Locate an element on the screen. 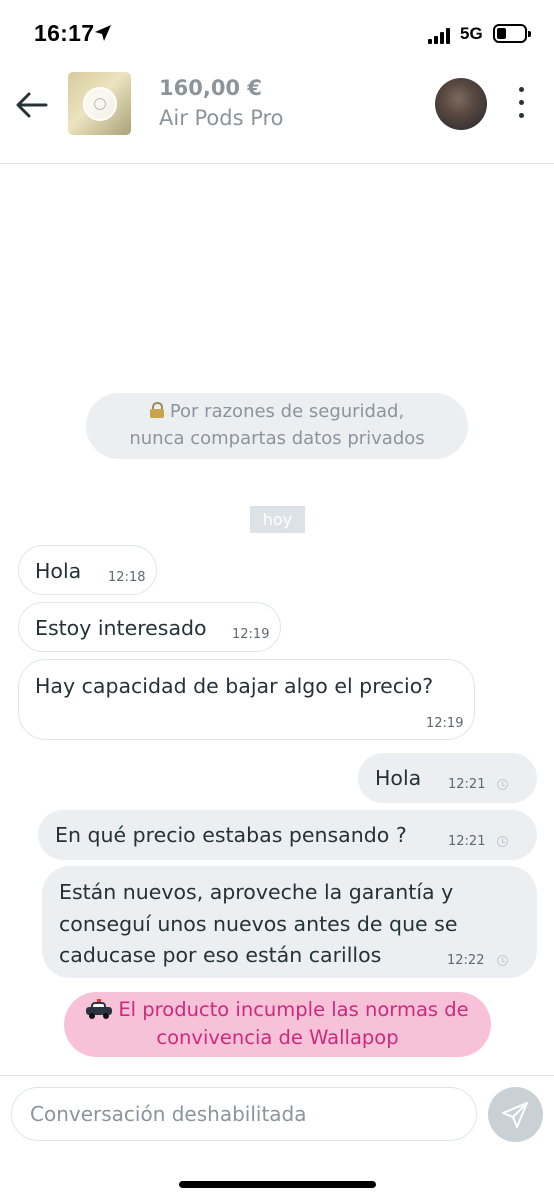  incoming-message: Estoy interesado 12:19 is located at coordinates (149, 627).